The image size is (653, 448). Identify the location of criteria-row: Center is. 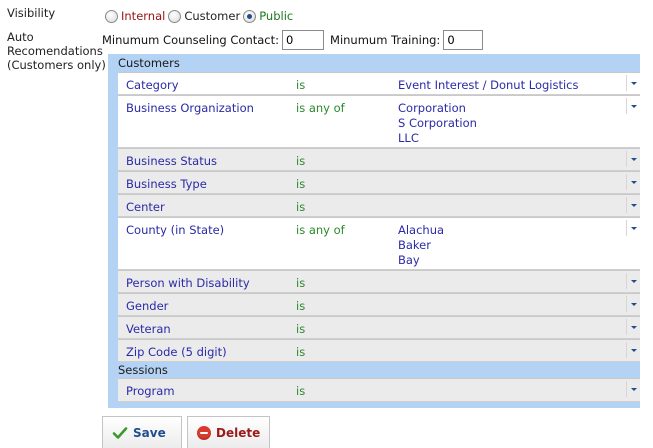
(379, 205).